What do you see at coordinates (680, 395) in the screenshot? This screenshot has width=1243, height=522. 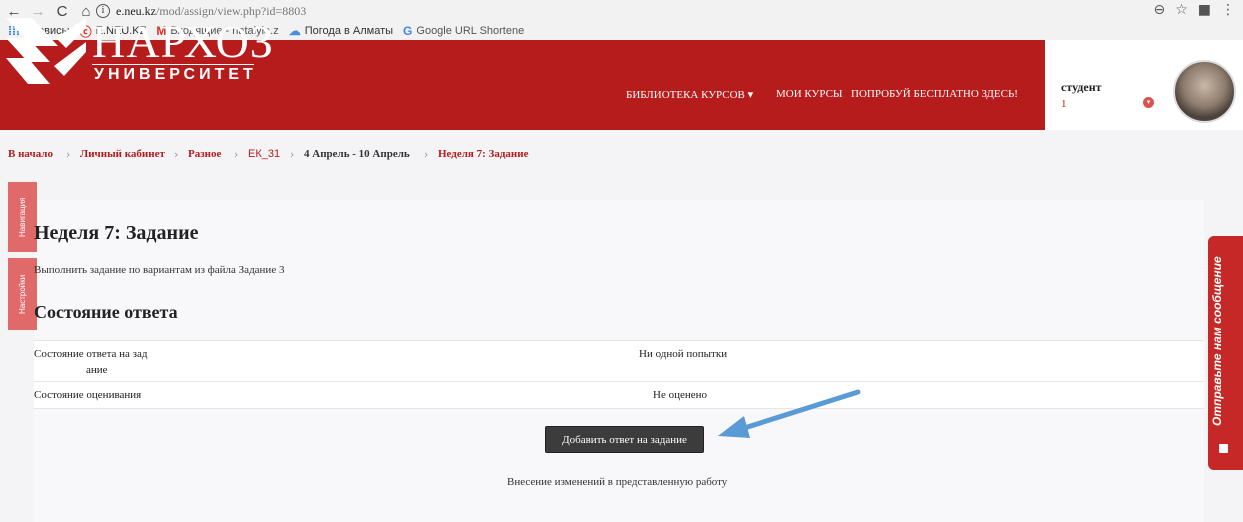 I see `grading-value: Не оценено` at bounding box center [680, 395].